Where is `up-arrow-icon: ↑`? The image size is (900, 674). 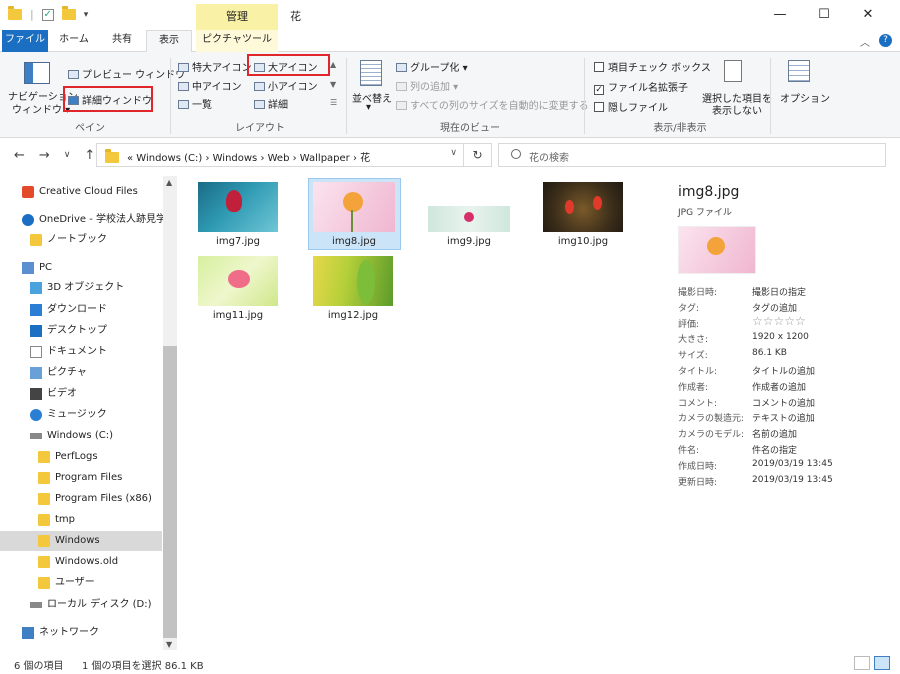
up-arrow-icon: ↑ is located at coordinates (89, 155).